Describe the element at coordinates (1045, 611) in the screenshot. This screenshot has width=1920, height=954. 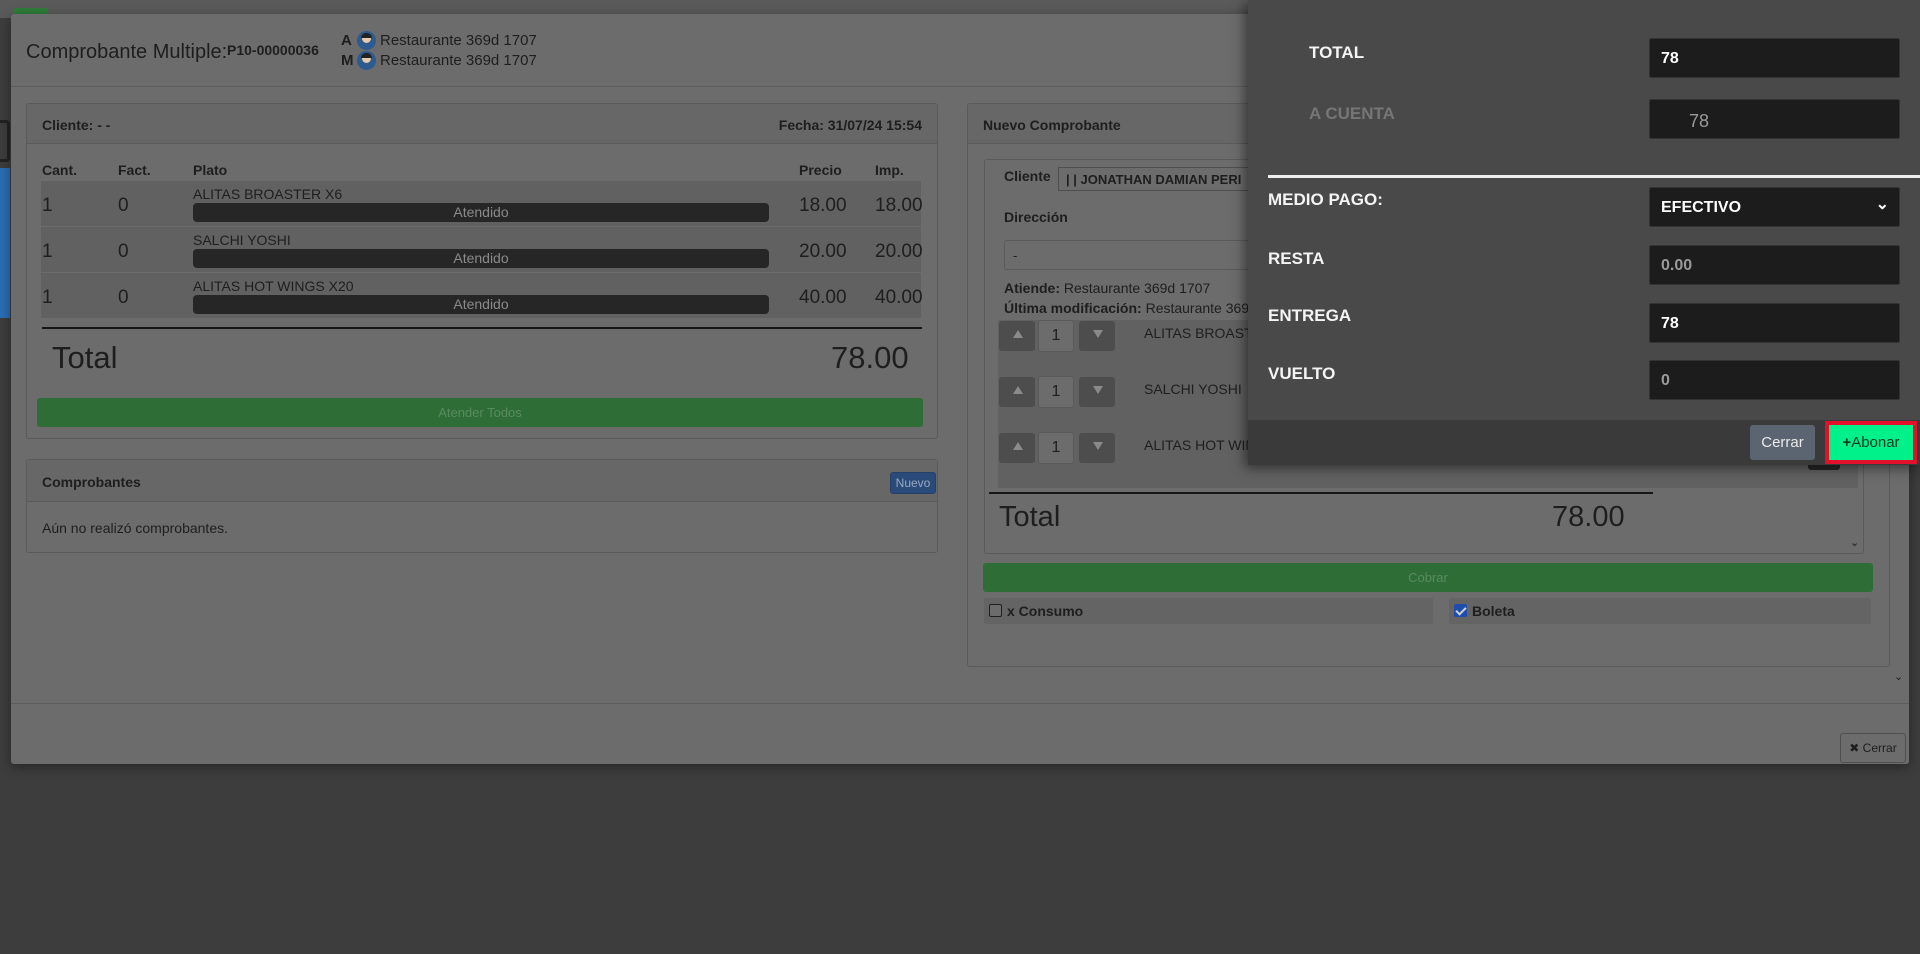
I see `consumo-label: x Consumo` at that location.